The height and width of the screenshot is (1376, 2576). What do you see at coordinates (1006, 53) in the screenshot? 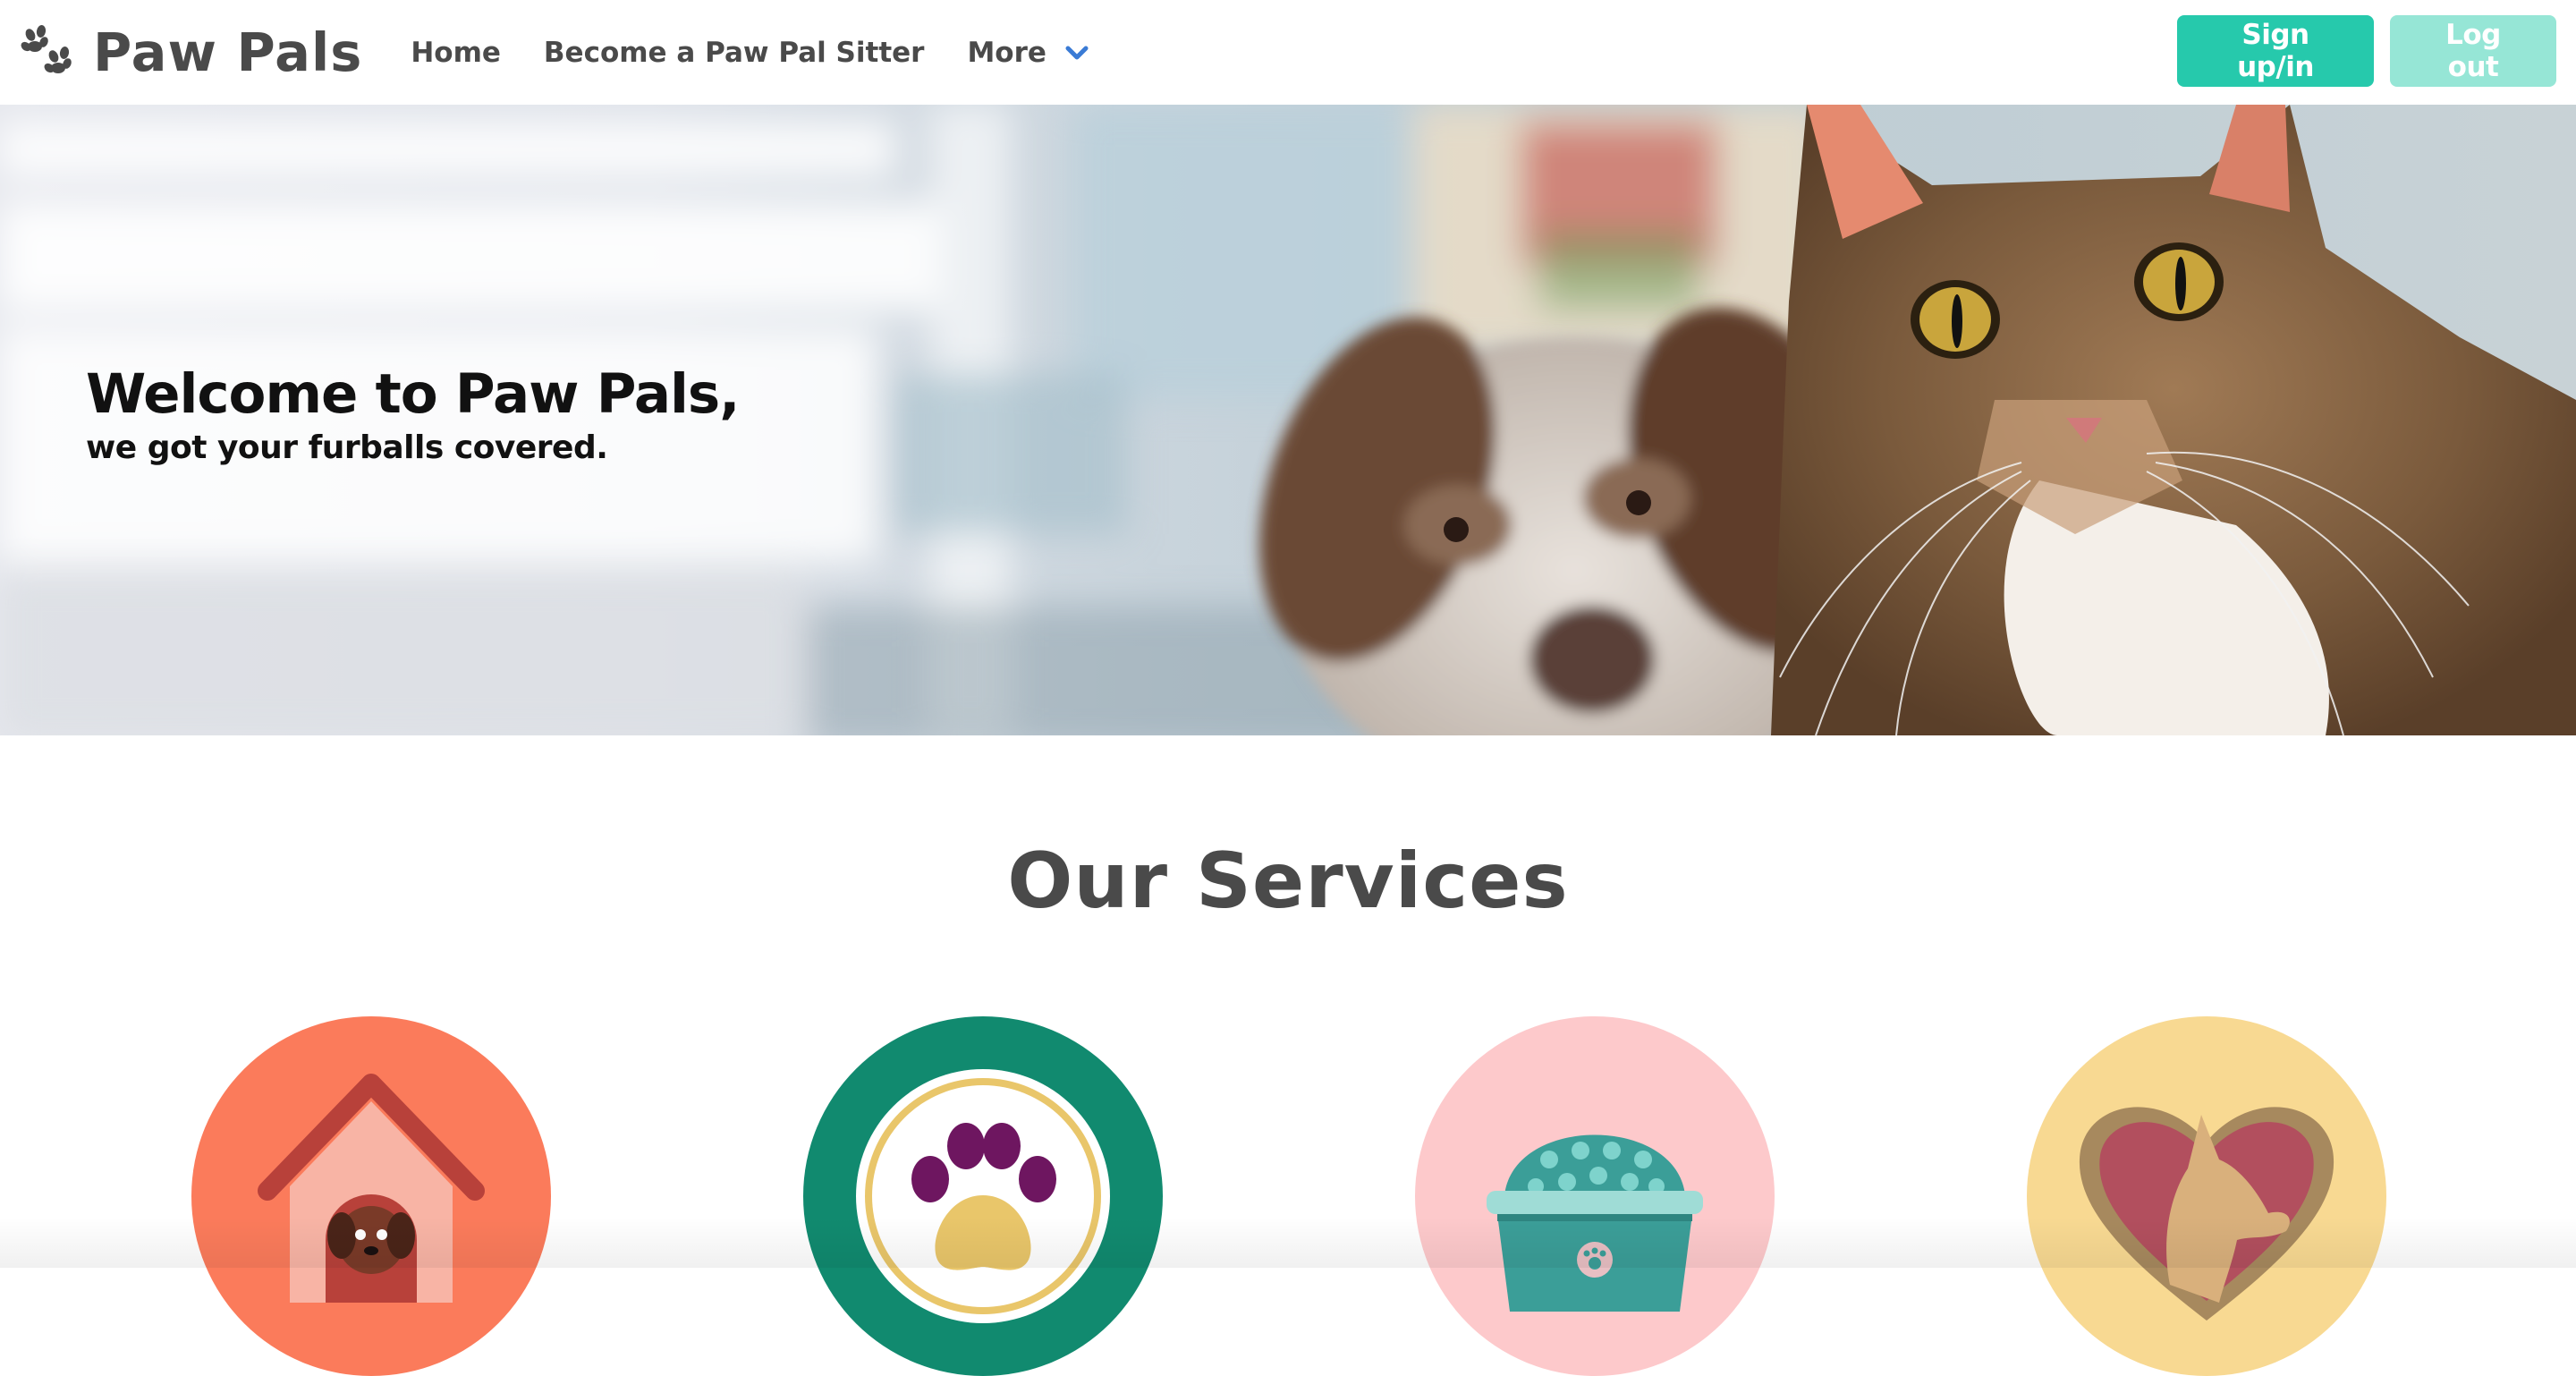
I see `nav-more-label: More` at bounding box center [1006, 53].